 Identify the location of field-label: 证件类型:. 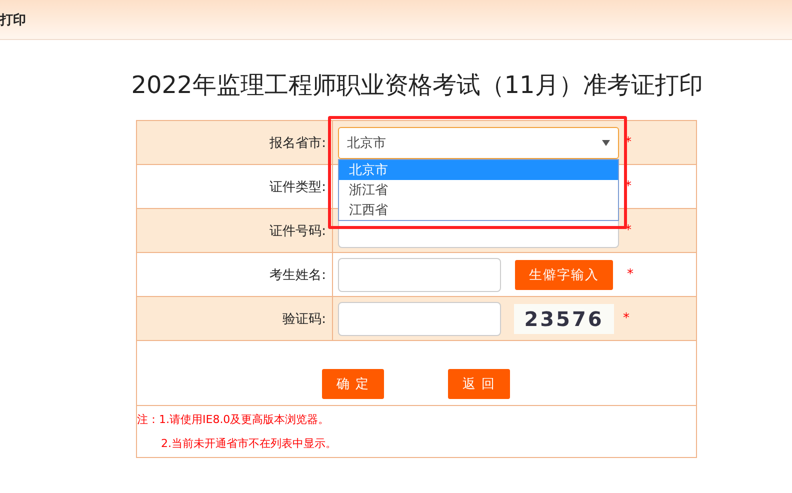
(235, 186).